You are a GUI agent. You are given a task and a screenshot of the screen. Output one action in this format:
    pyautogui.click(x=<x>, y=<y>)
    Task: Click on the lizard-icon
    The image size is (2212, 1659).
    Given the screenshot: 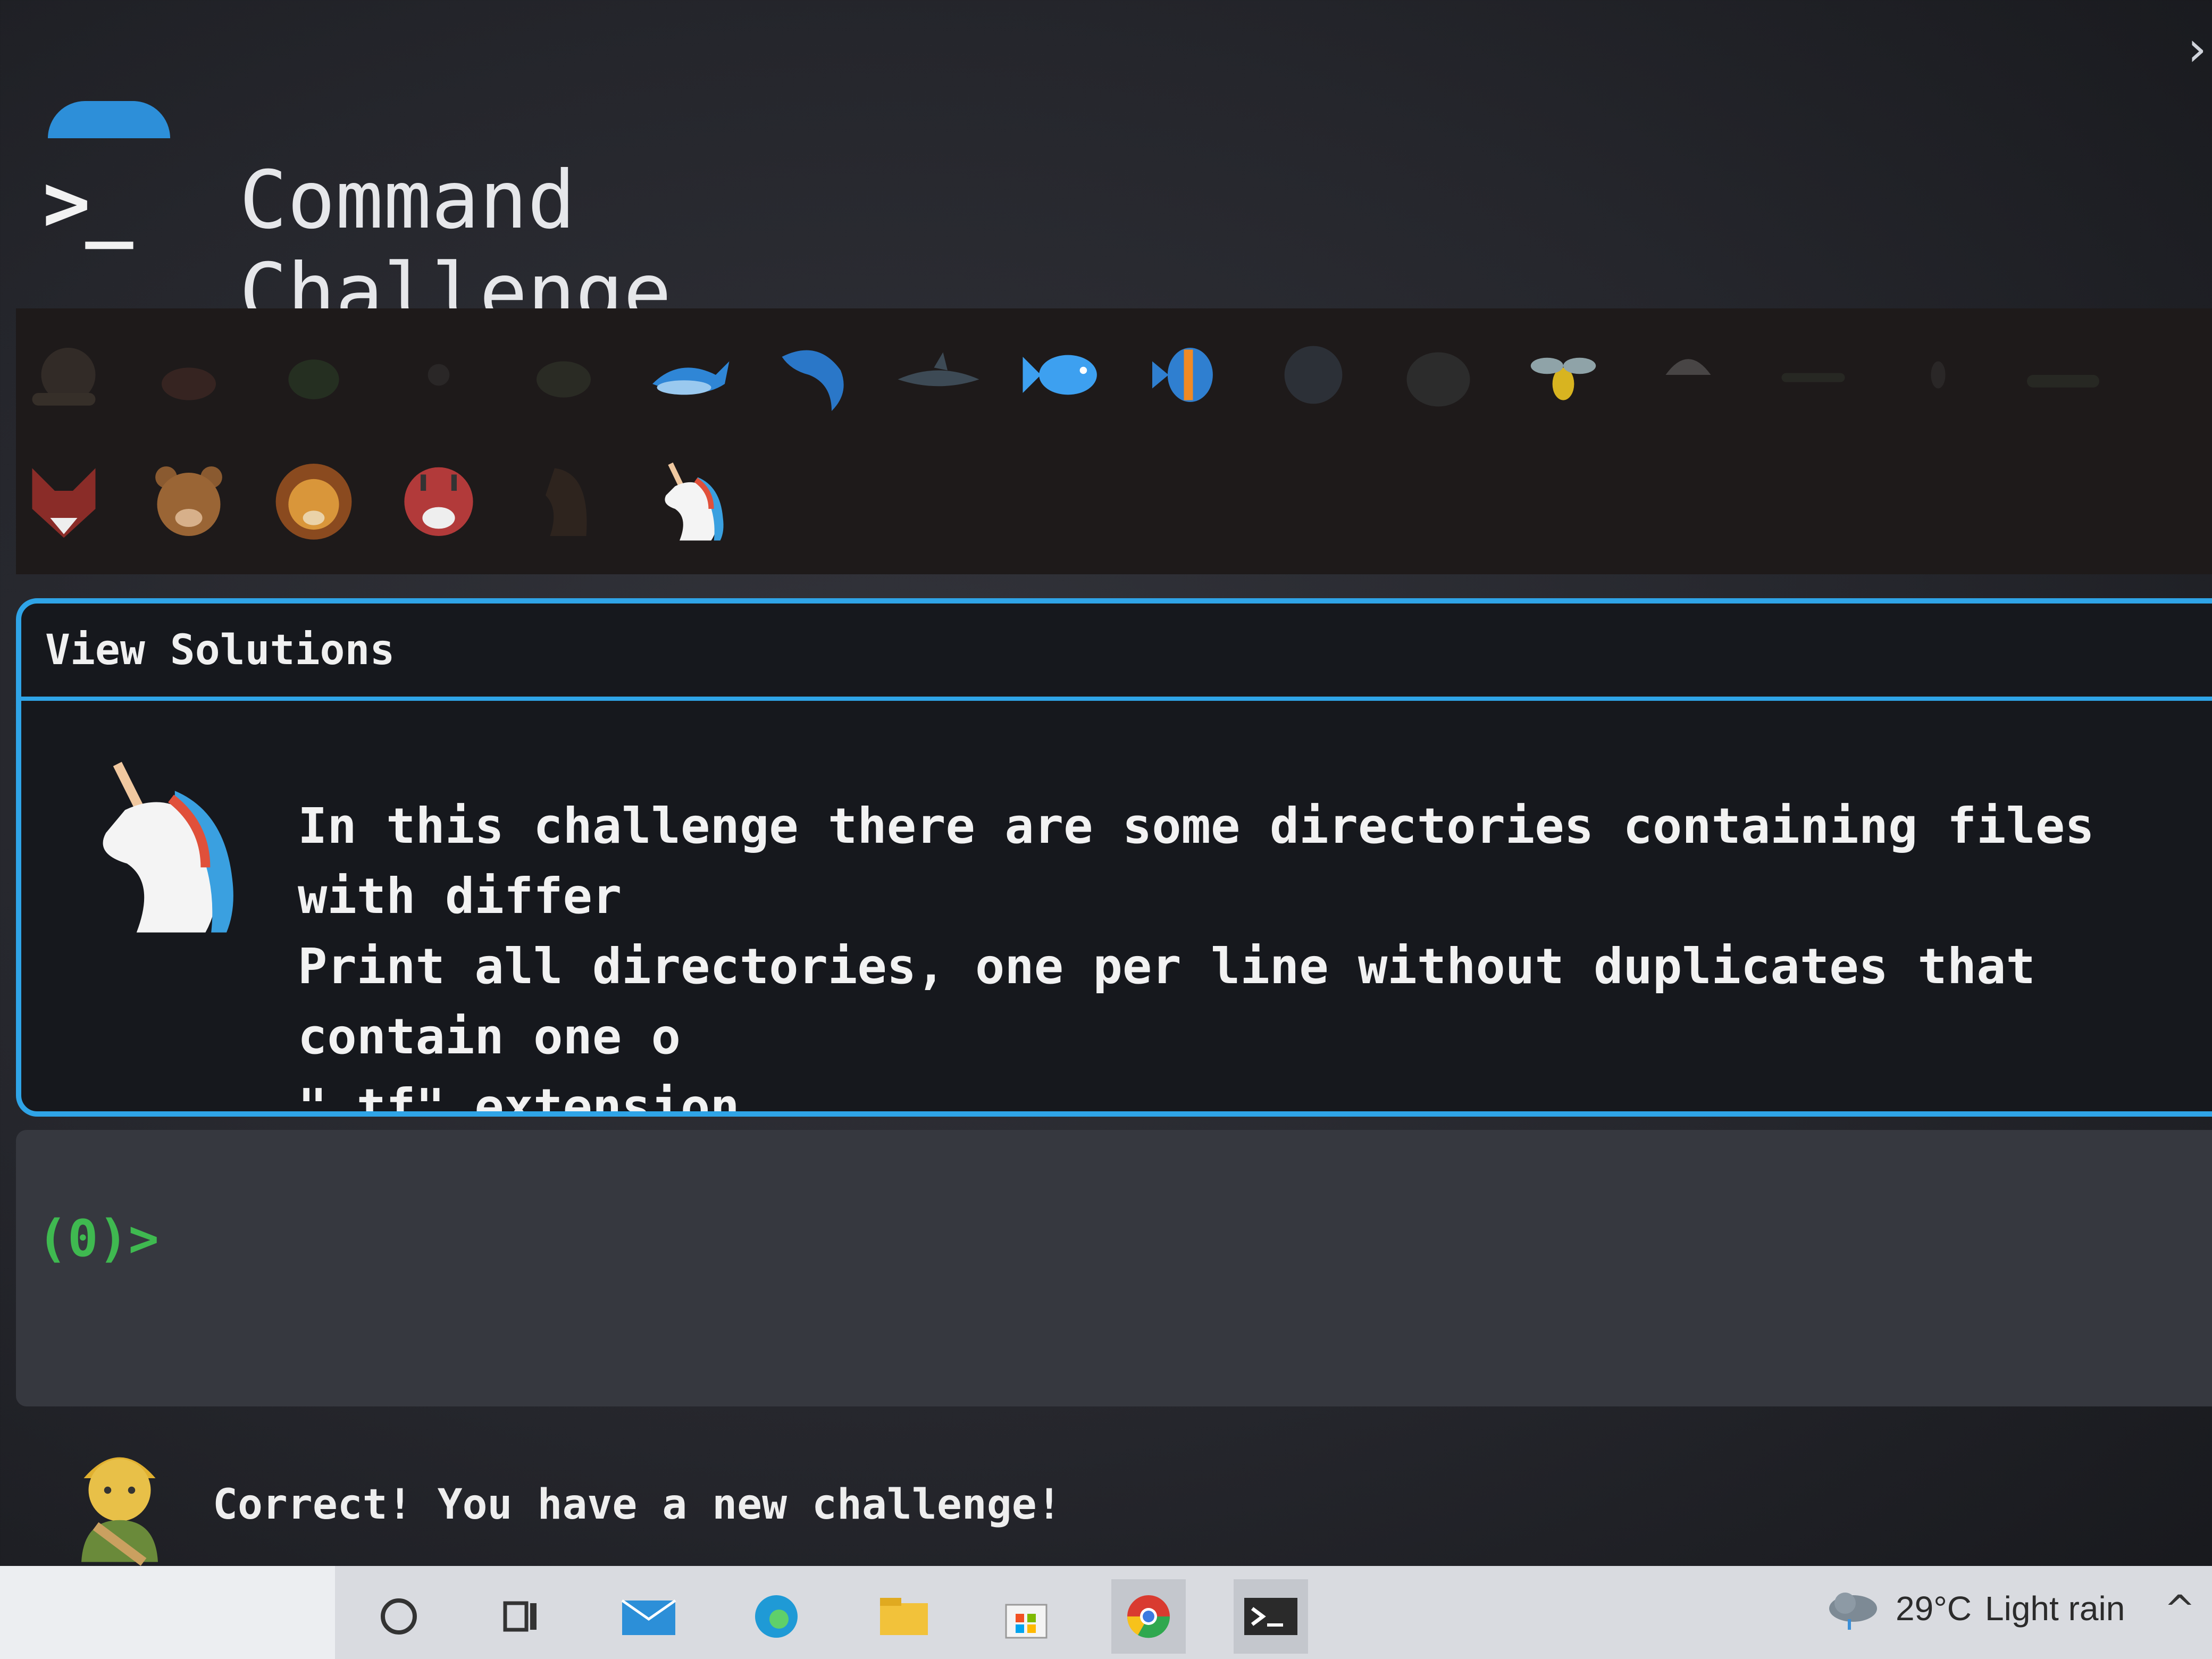 What is the action you would take?
    pyautogui.click(x=1813, y=375)
    